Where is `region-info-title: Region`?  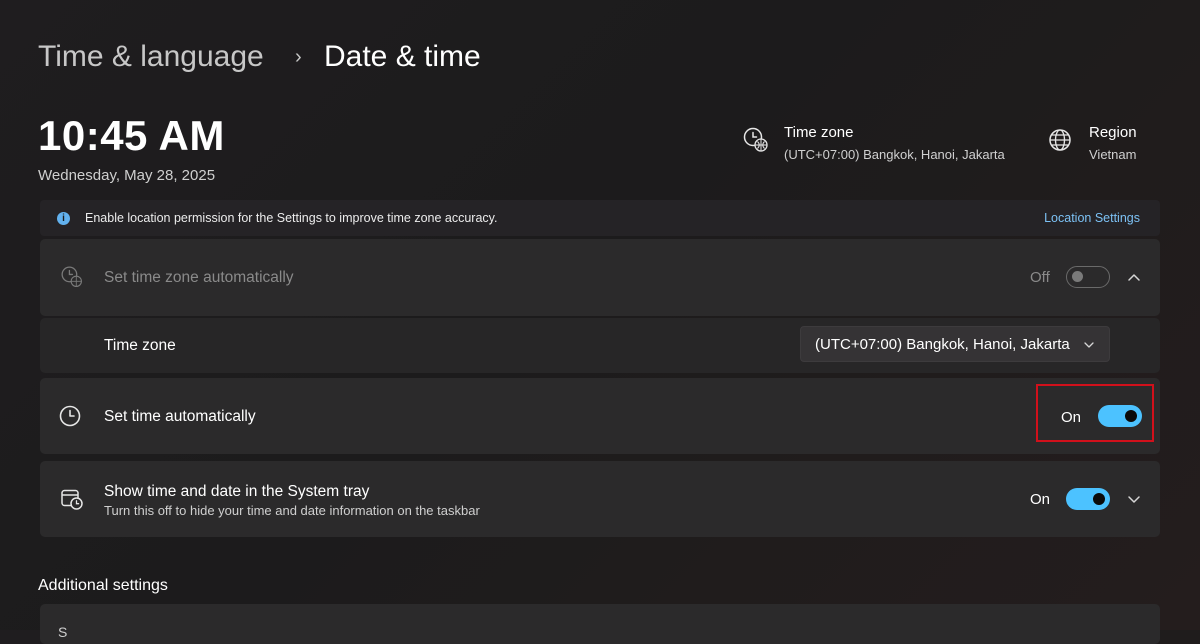
region-info-title: Region is located at coordinates (1113, 132).